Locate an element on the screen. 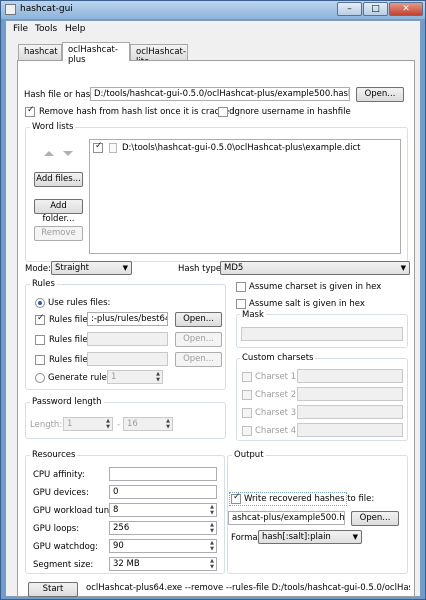  output-file-input: ashcat-plus/example500.hash.out is located at coordinates (286, 518).